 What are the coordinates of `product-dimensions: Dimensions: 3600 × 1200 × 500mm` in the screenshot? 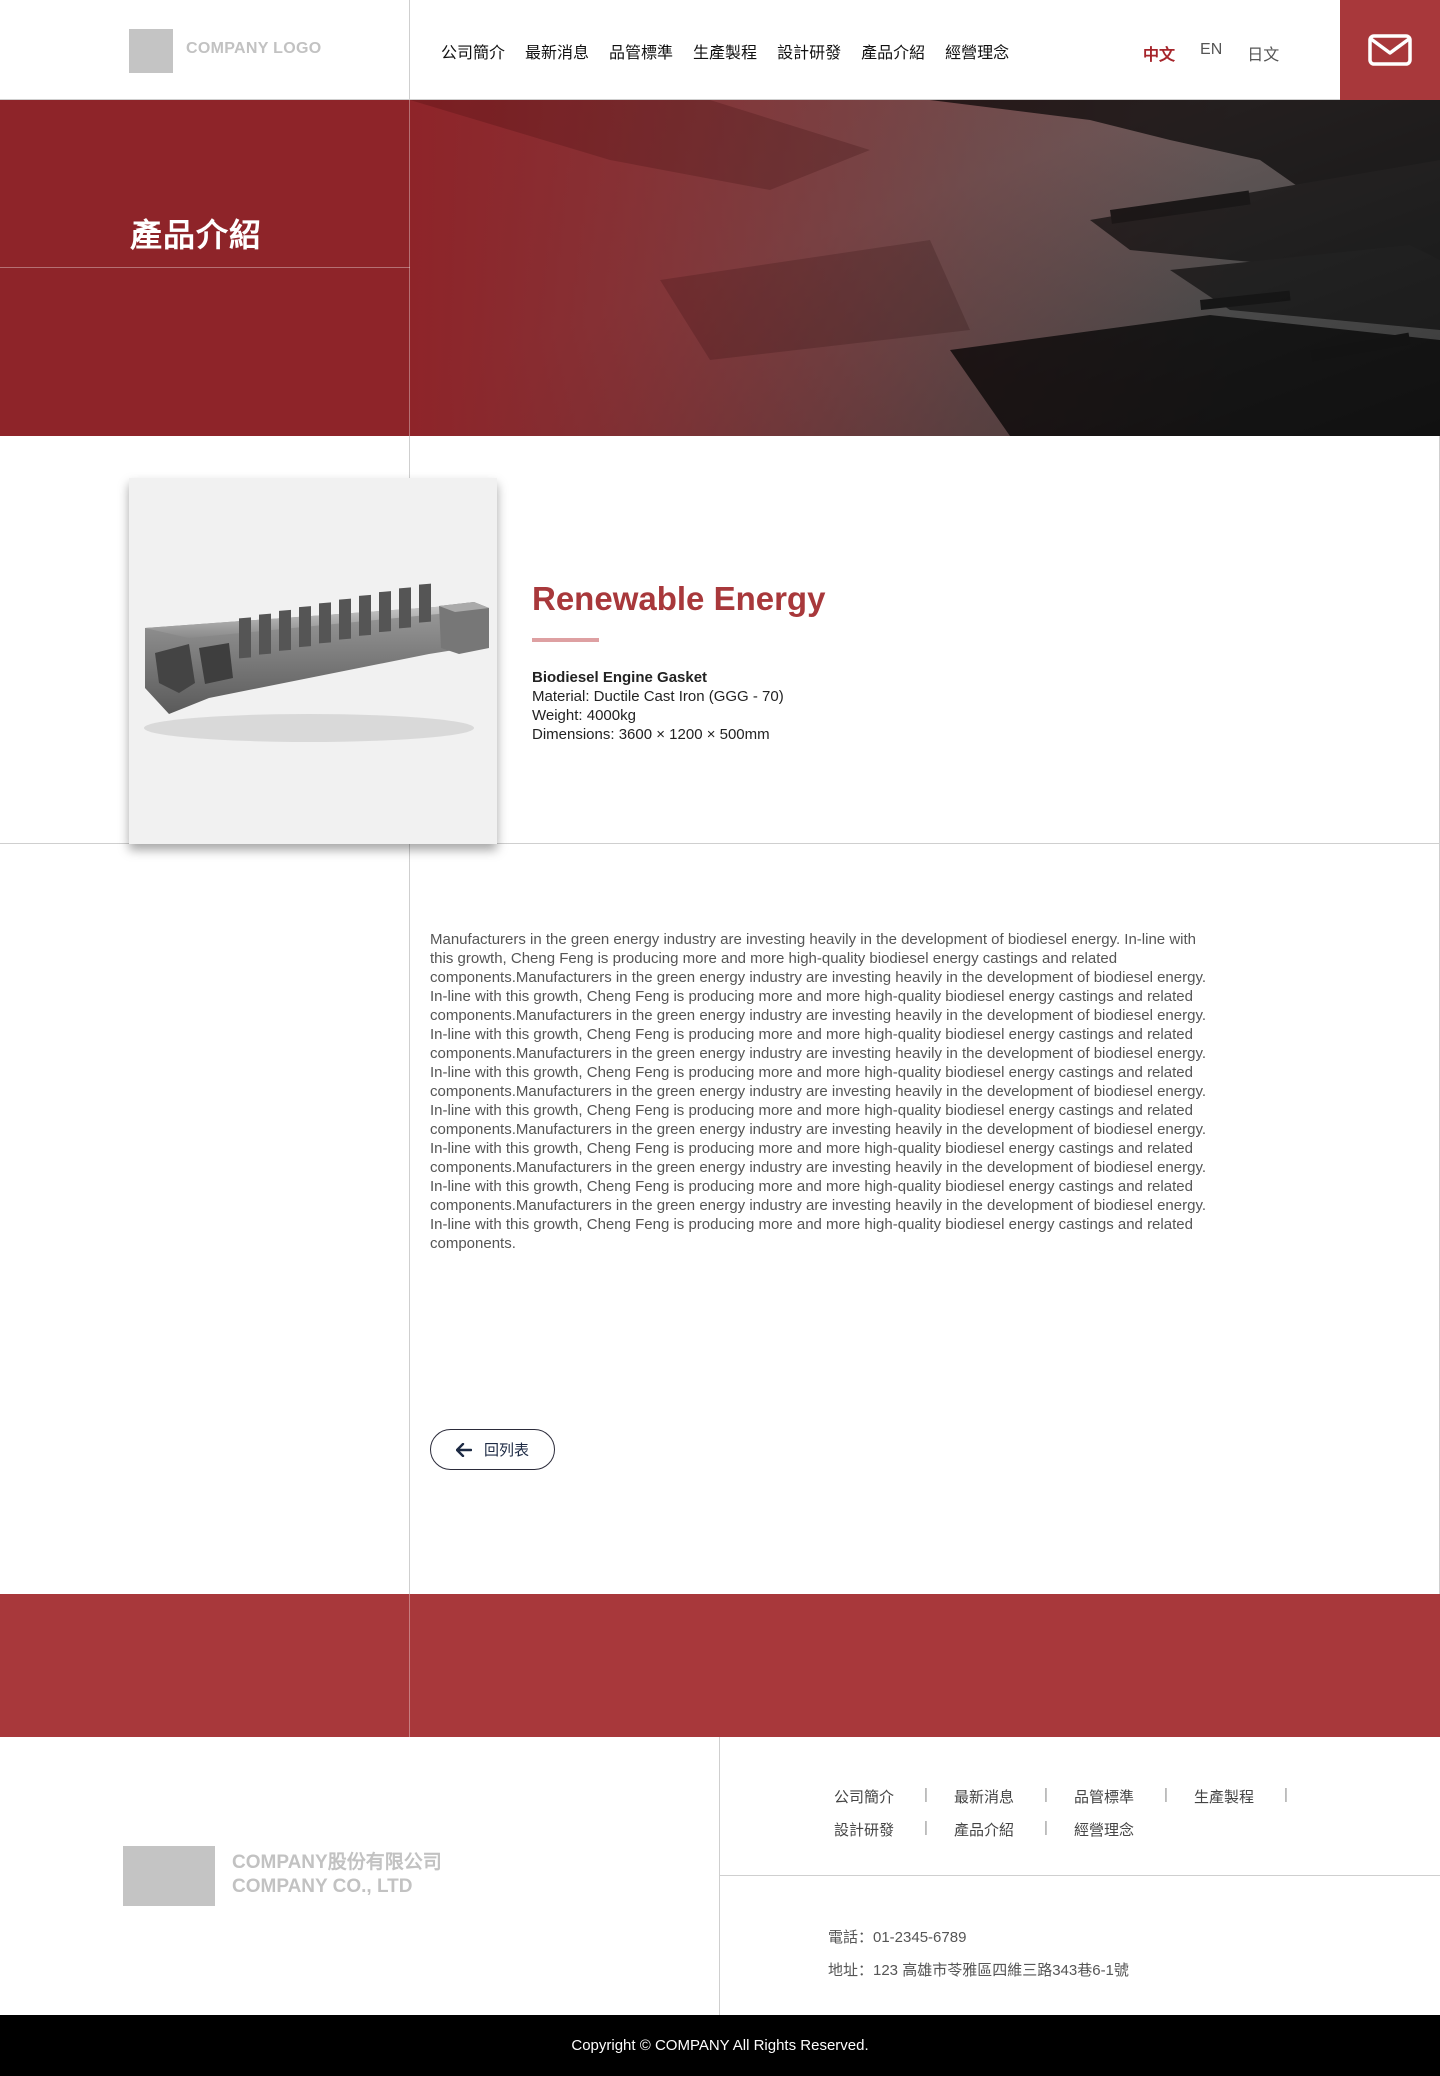 It's located at (651, 734).